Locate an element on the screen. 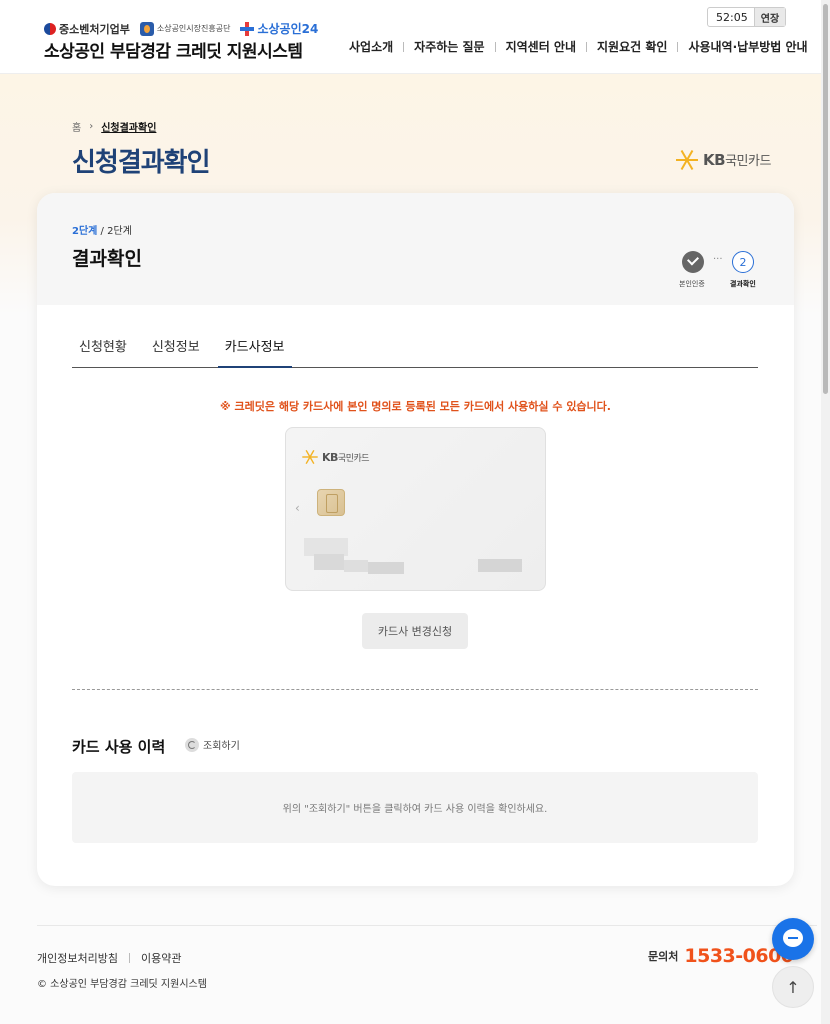  taegeuk-icon is located at coordinates (50, 28).